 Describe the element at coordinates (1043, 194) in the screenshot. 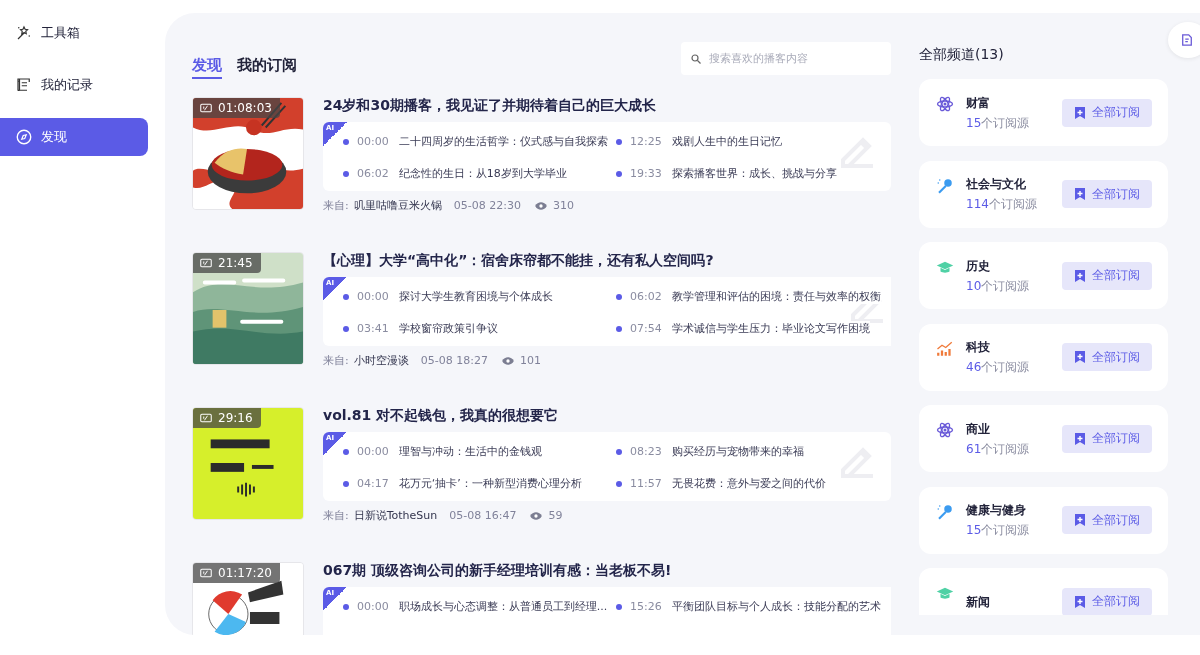

I see `channel-card: 社会与文化 114个订阅源 全部订阅` at that location.